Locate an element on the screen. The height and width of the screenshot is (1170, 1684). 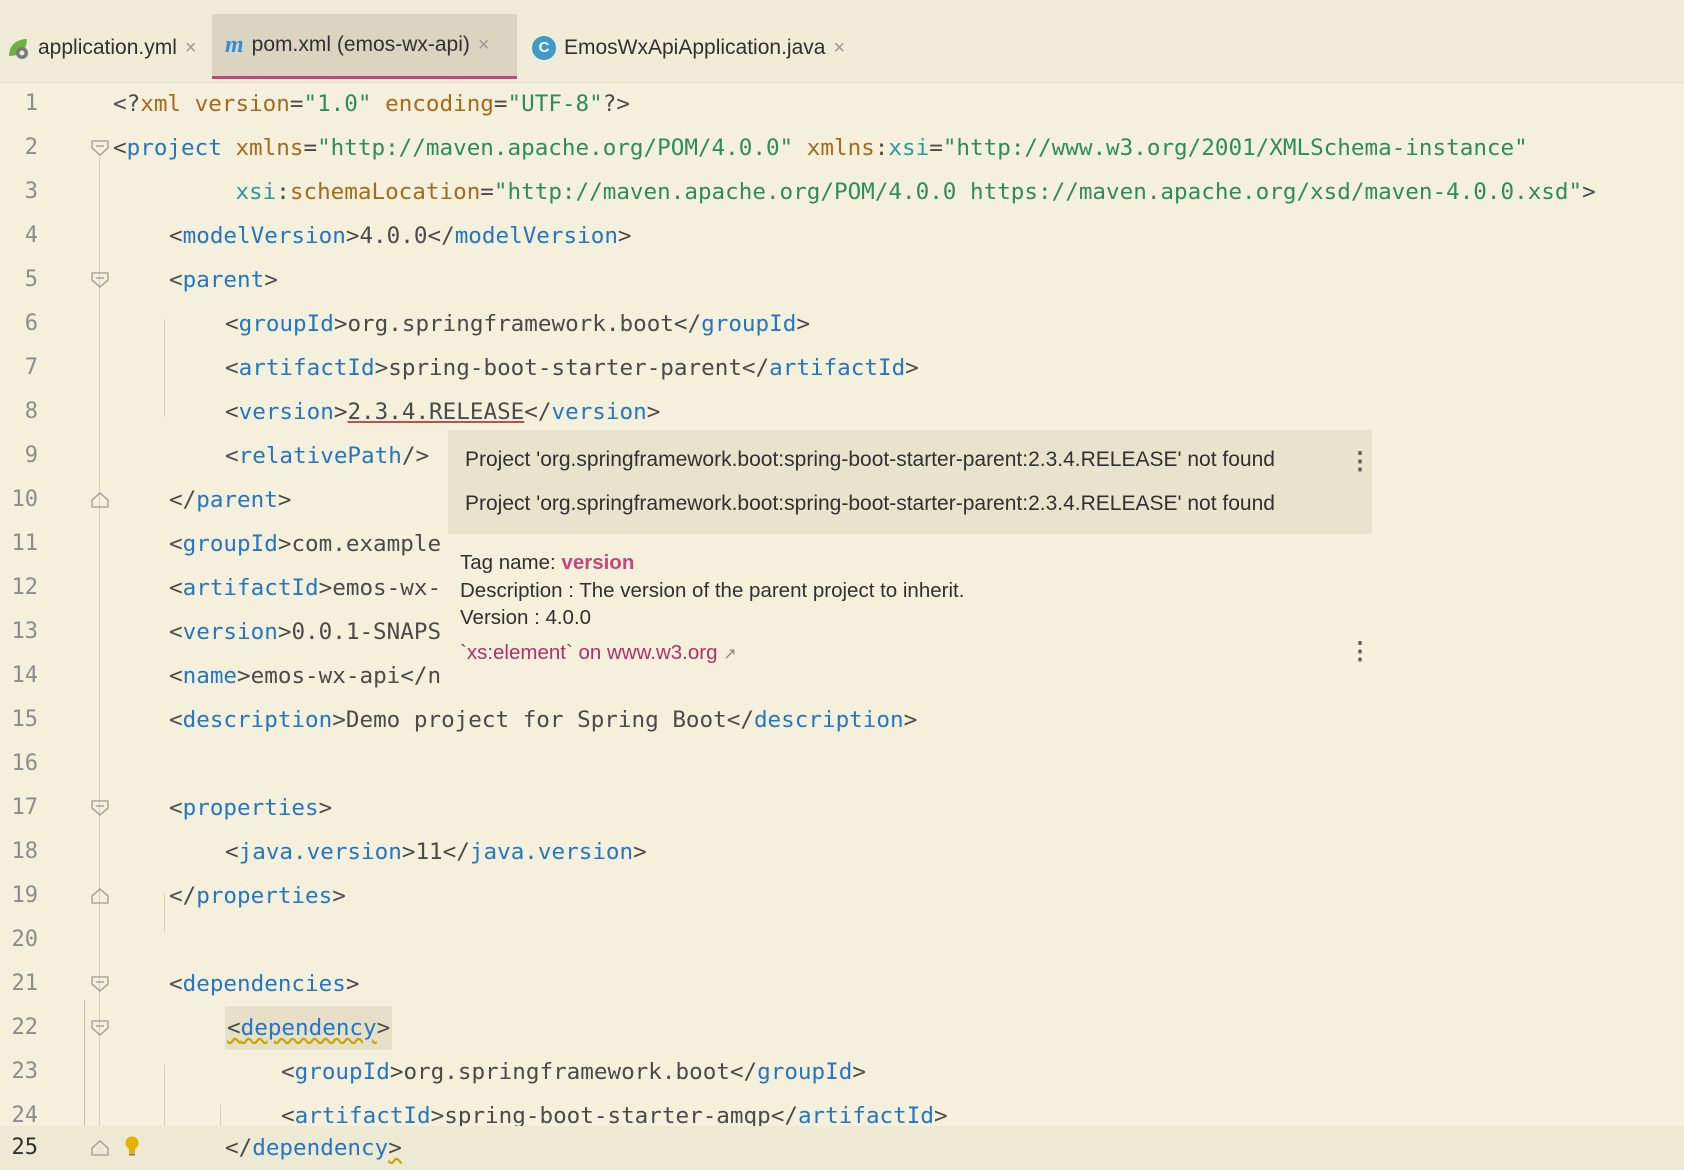
code-text: </parent> is located at coordinates (230, 500).